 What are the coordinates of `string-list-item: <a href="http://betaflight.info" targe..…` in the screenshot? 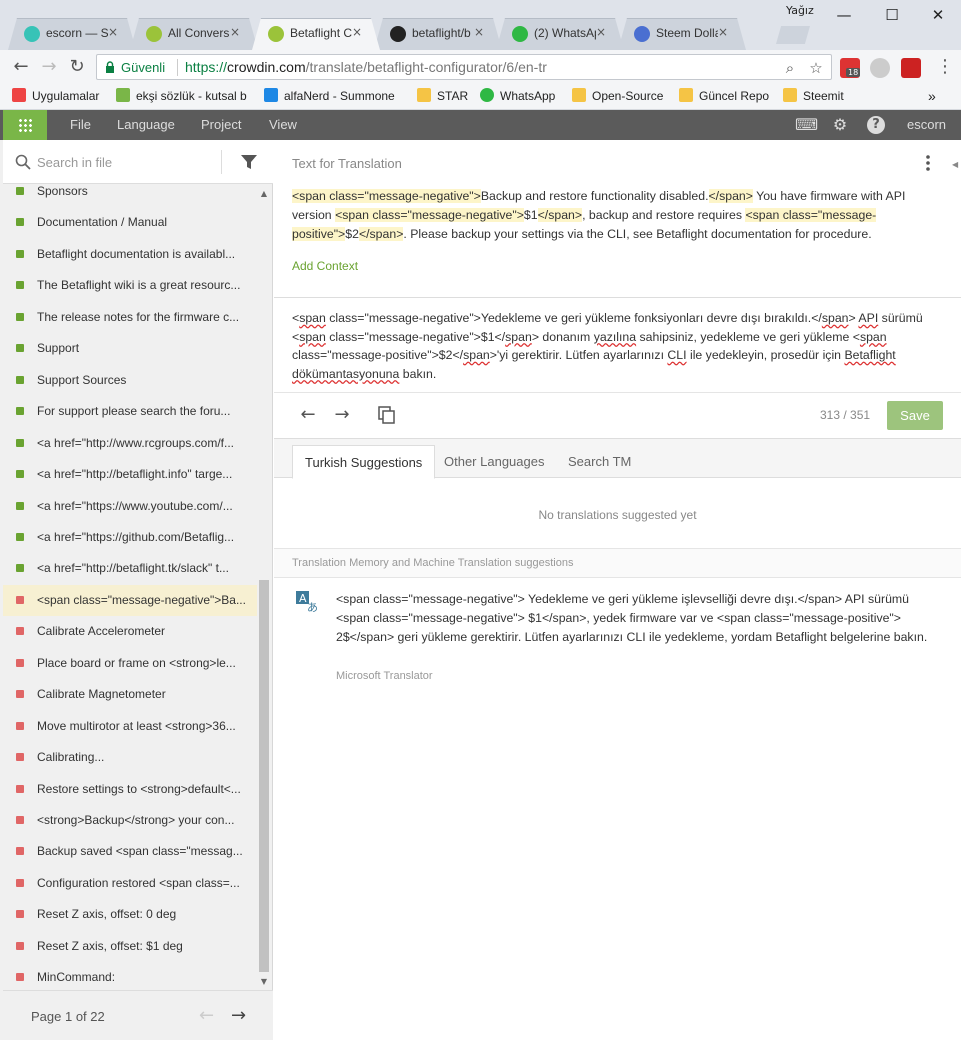 It's located at (130, 474).